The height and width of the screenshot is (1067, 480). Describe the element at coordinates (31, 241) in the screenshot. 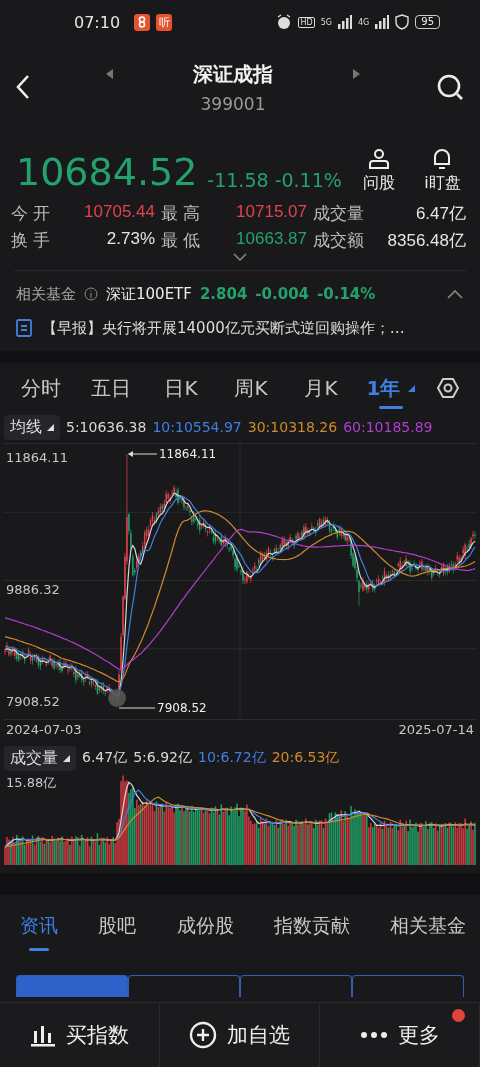

I see `stat-label: 换 手` at that location.